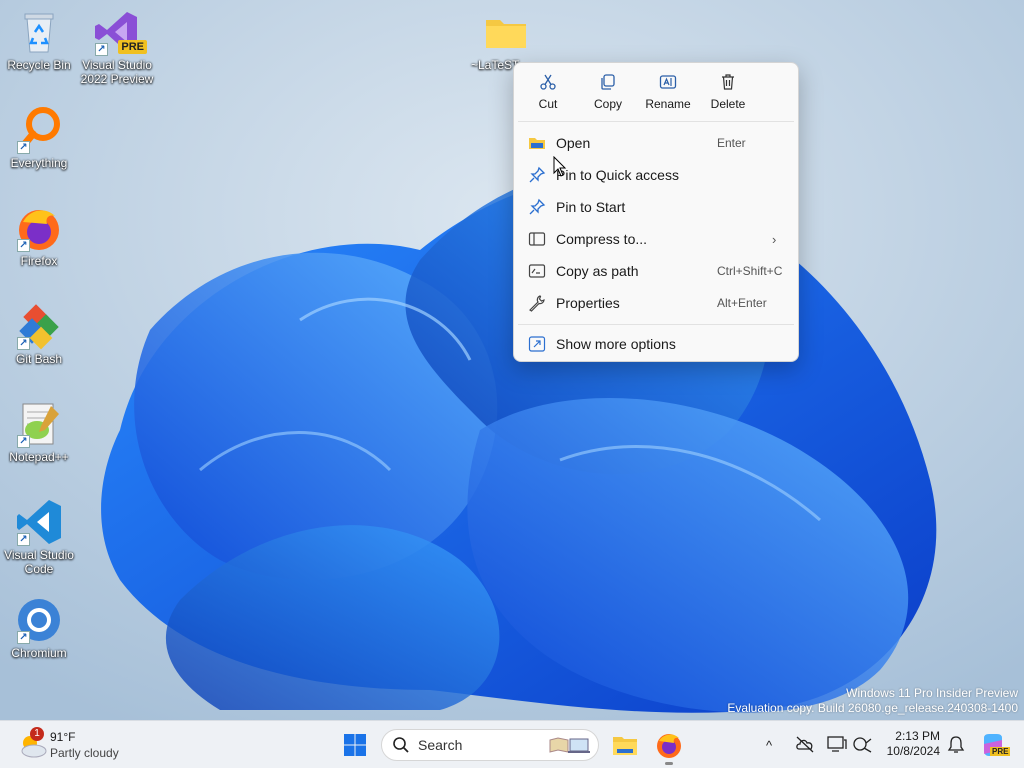 The image size is (1024, 768). Describe the element at coordinates (656, 303) in the screenshot. I see `menu-item-properties: Properties Alt+Enter` at that location.